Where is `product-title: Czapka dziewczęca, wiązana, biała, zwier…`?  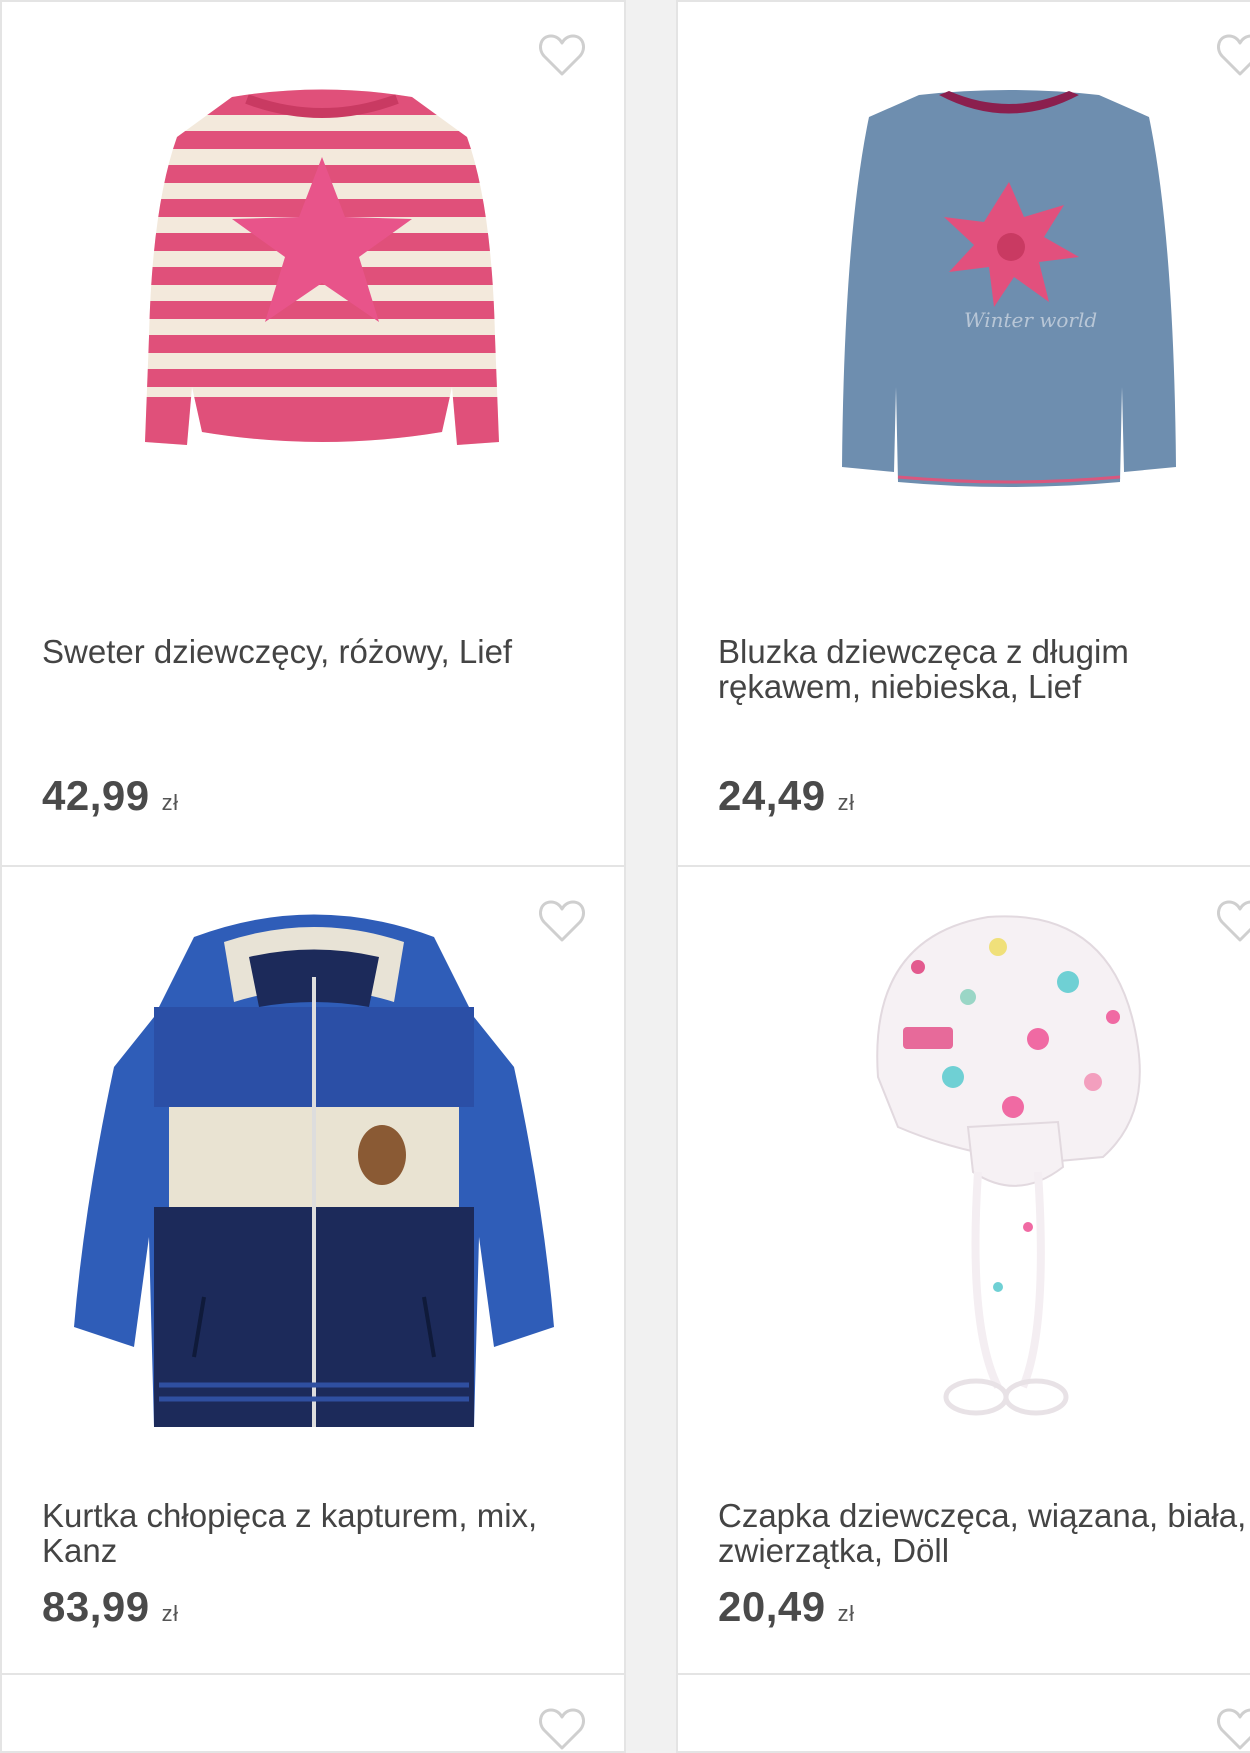
product-title: Czapka dziewczęca, wiązana, biała, zwier… is located at coordinates (984, 1533).